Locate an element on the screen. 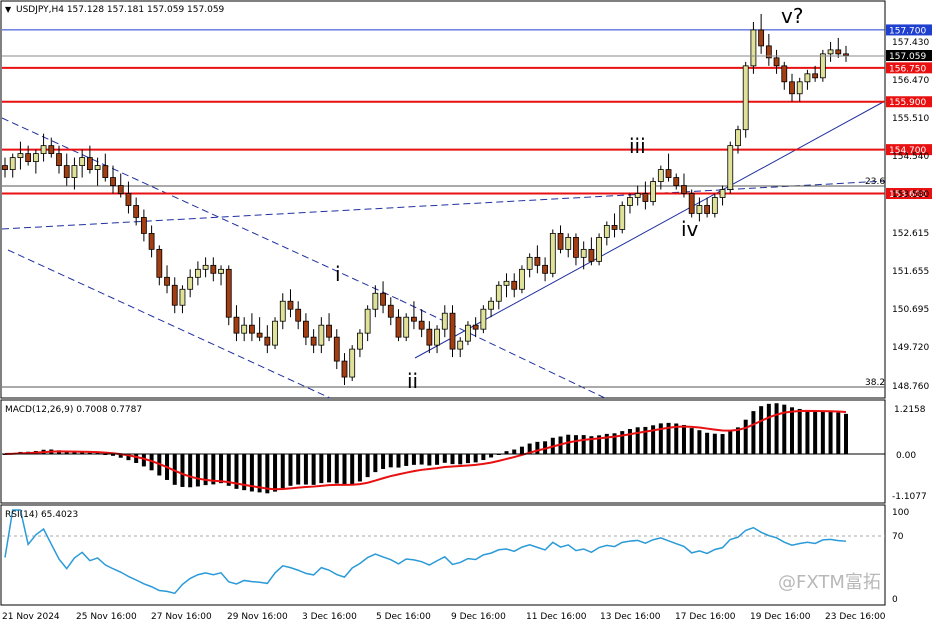 The height and width of the screenshot is (624, 936). x-tick: 25 Nov 16:00 is located at coordinates (106, 617).